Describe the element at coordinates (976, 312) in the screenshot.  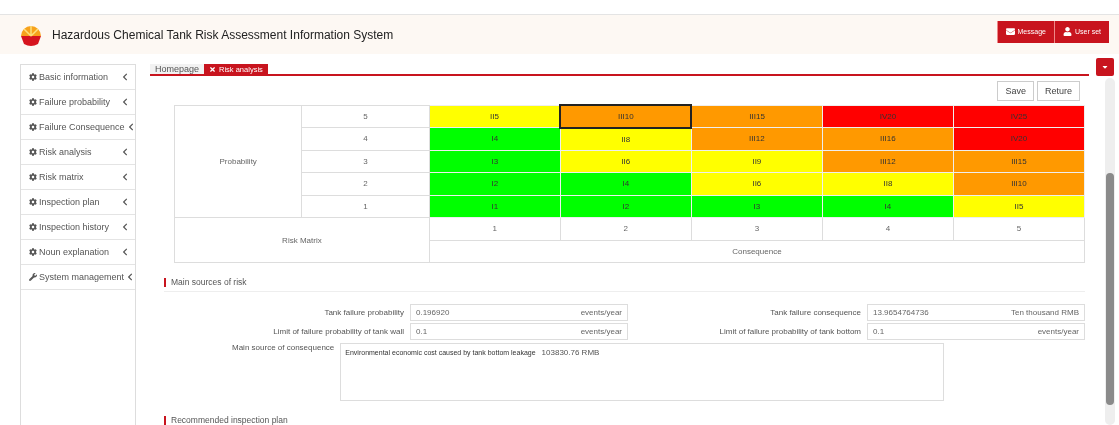
I see `input-field: 13.9654764736 Ten thousand RMB` at that location.